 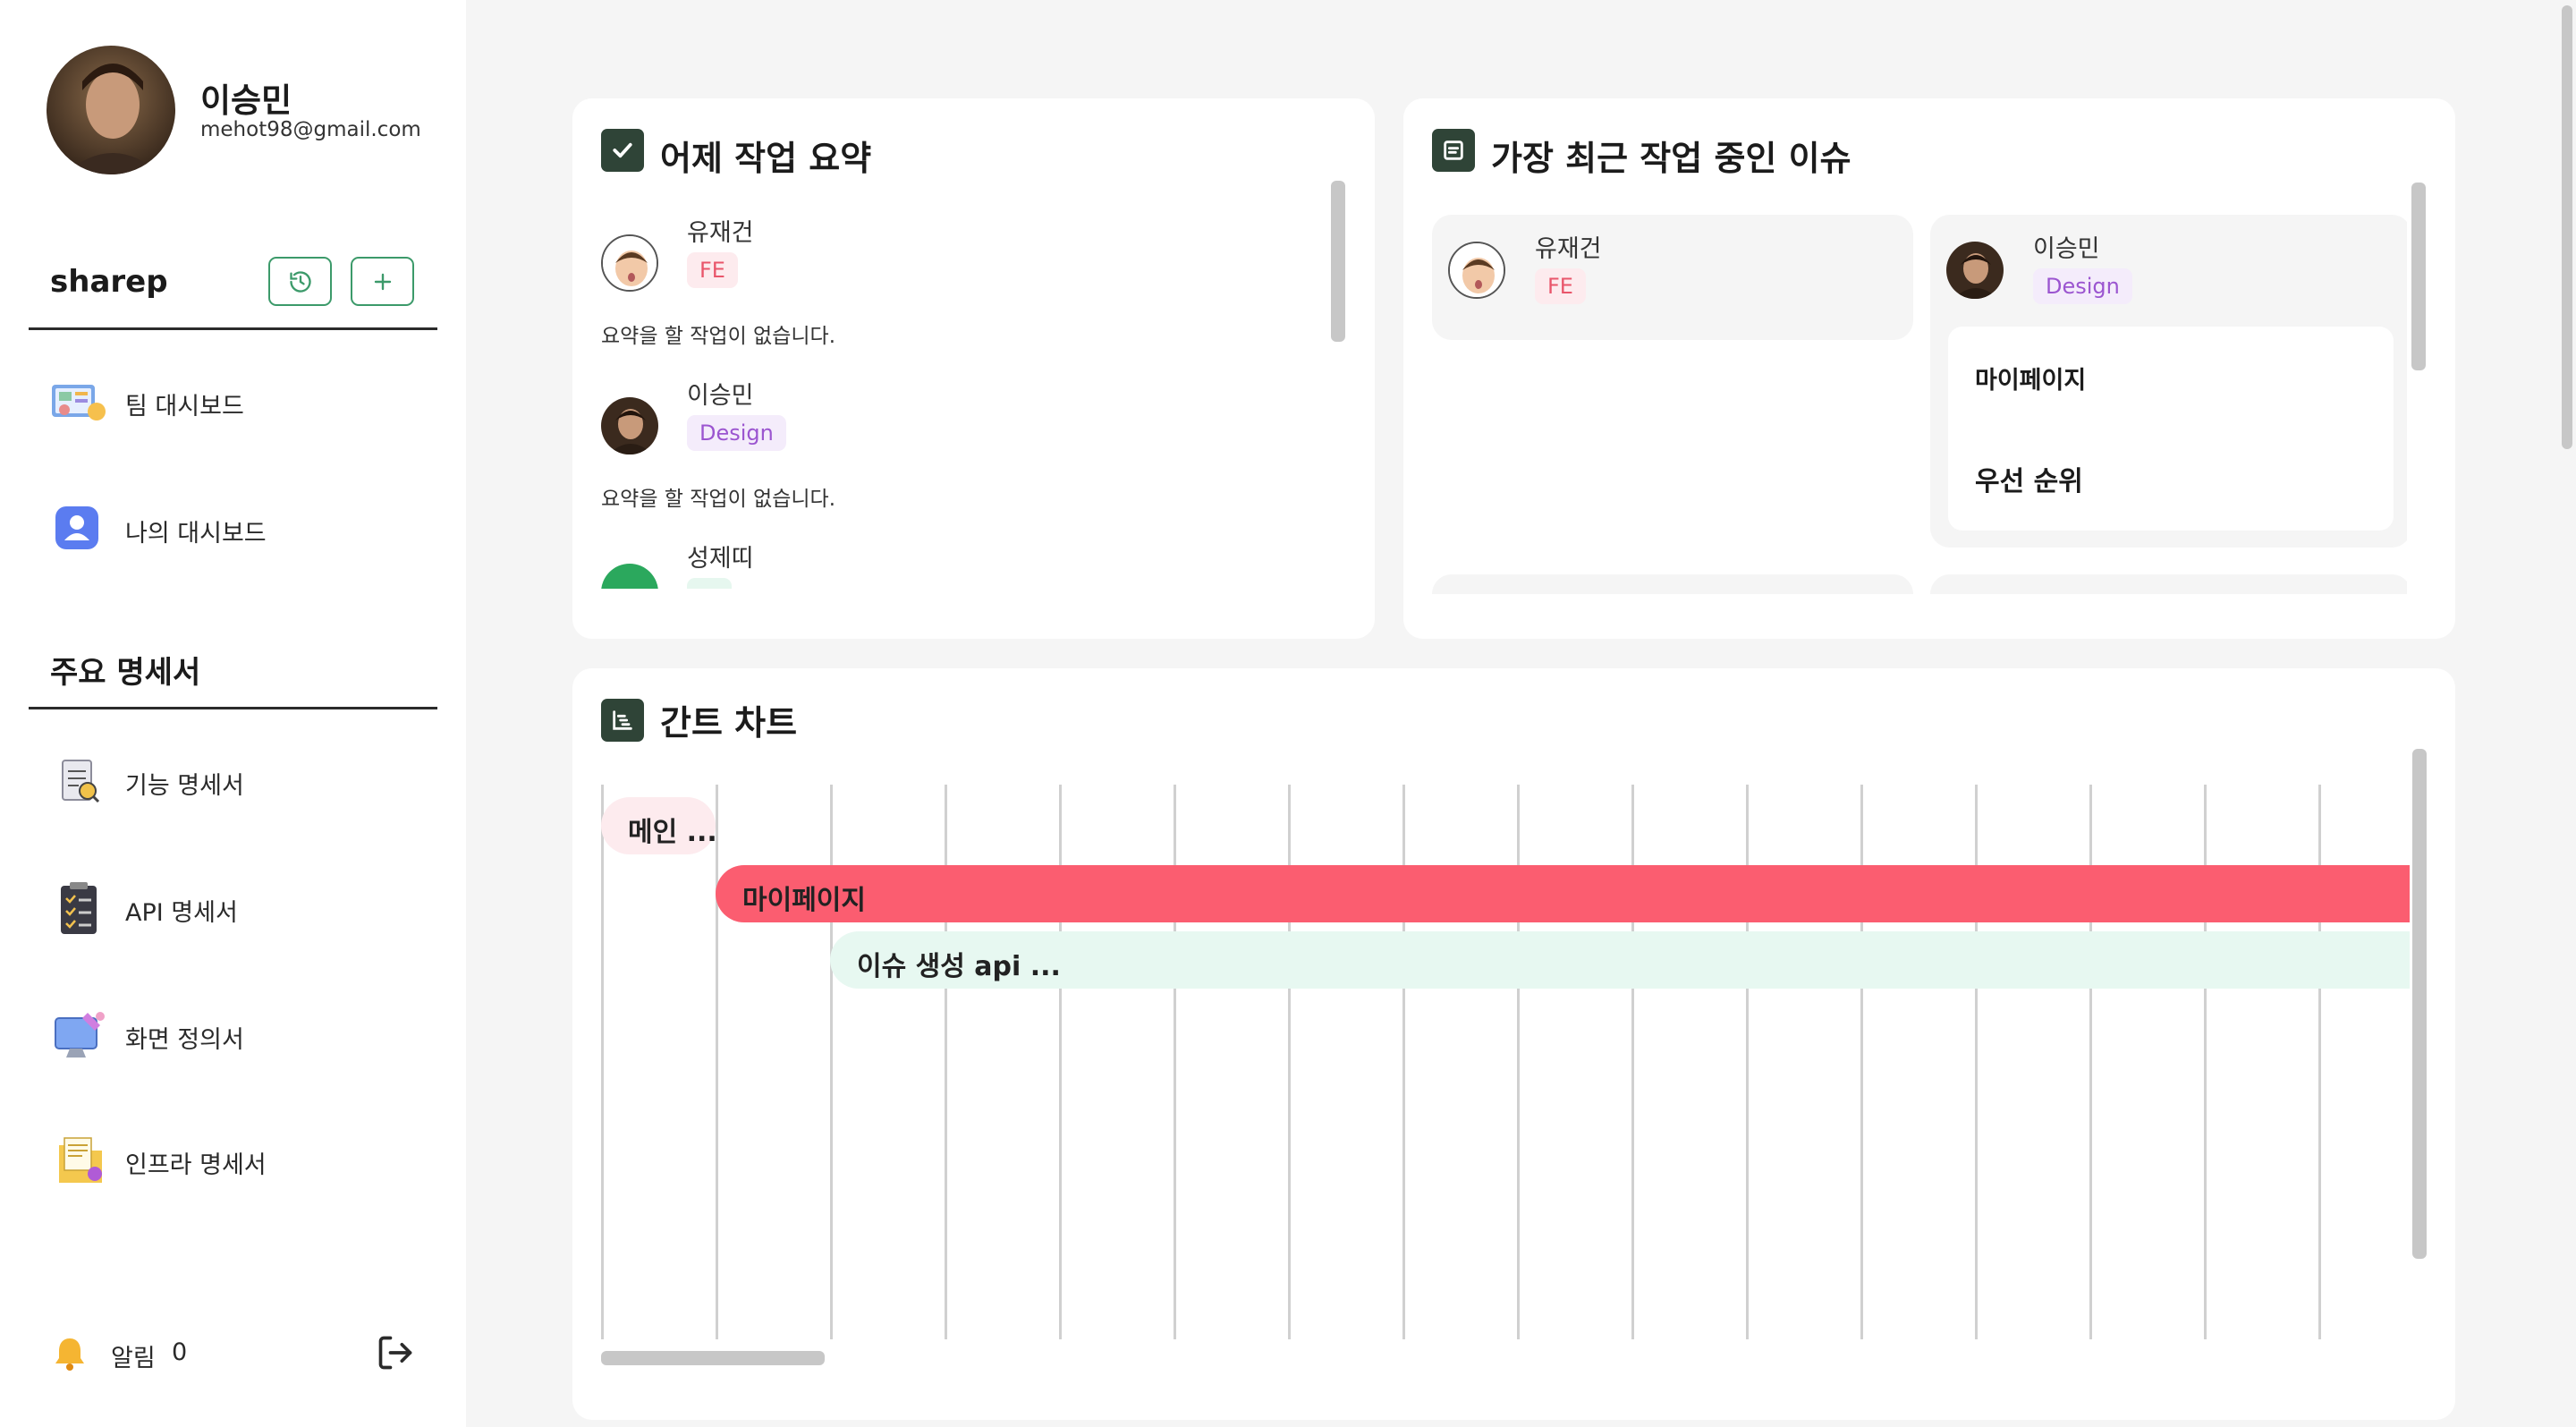 I want to click on gantt-icon, so click(x=622, y=720).